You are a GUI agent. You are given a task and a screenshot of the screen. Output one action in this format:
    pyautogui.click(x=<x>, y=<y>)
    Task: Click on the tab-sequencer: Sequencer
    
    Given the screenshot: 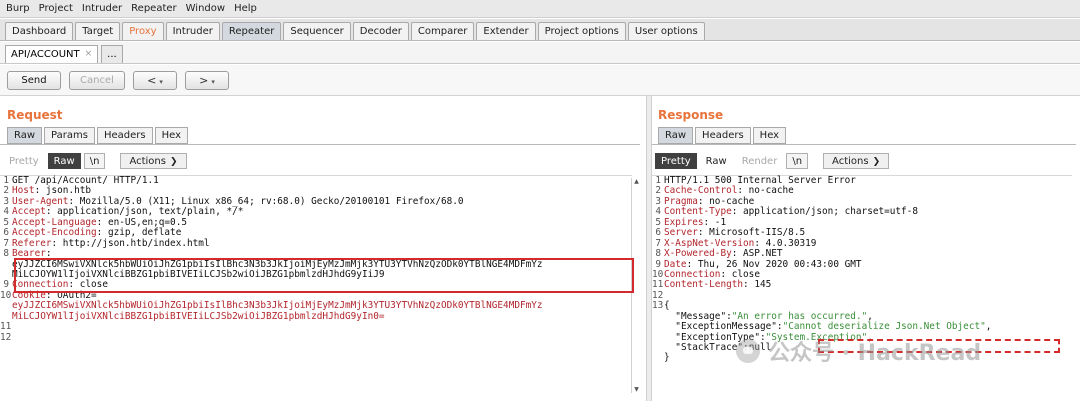 What is the action you would take?
    pyautogui.click(x=317, y=31)
    